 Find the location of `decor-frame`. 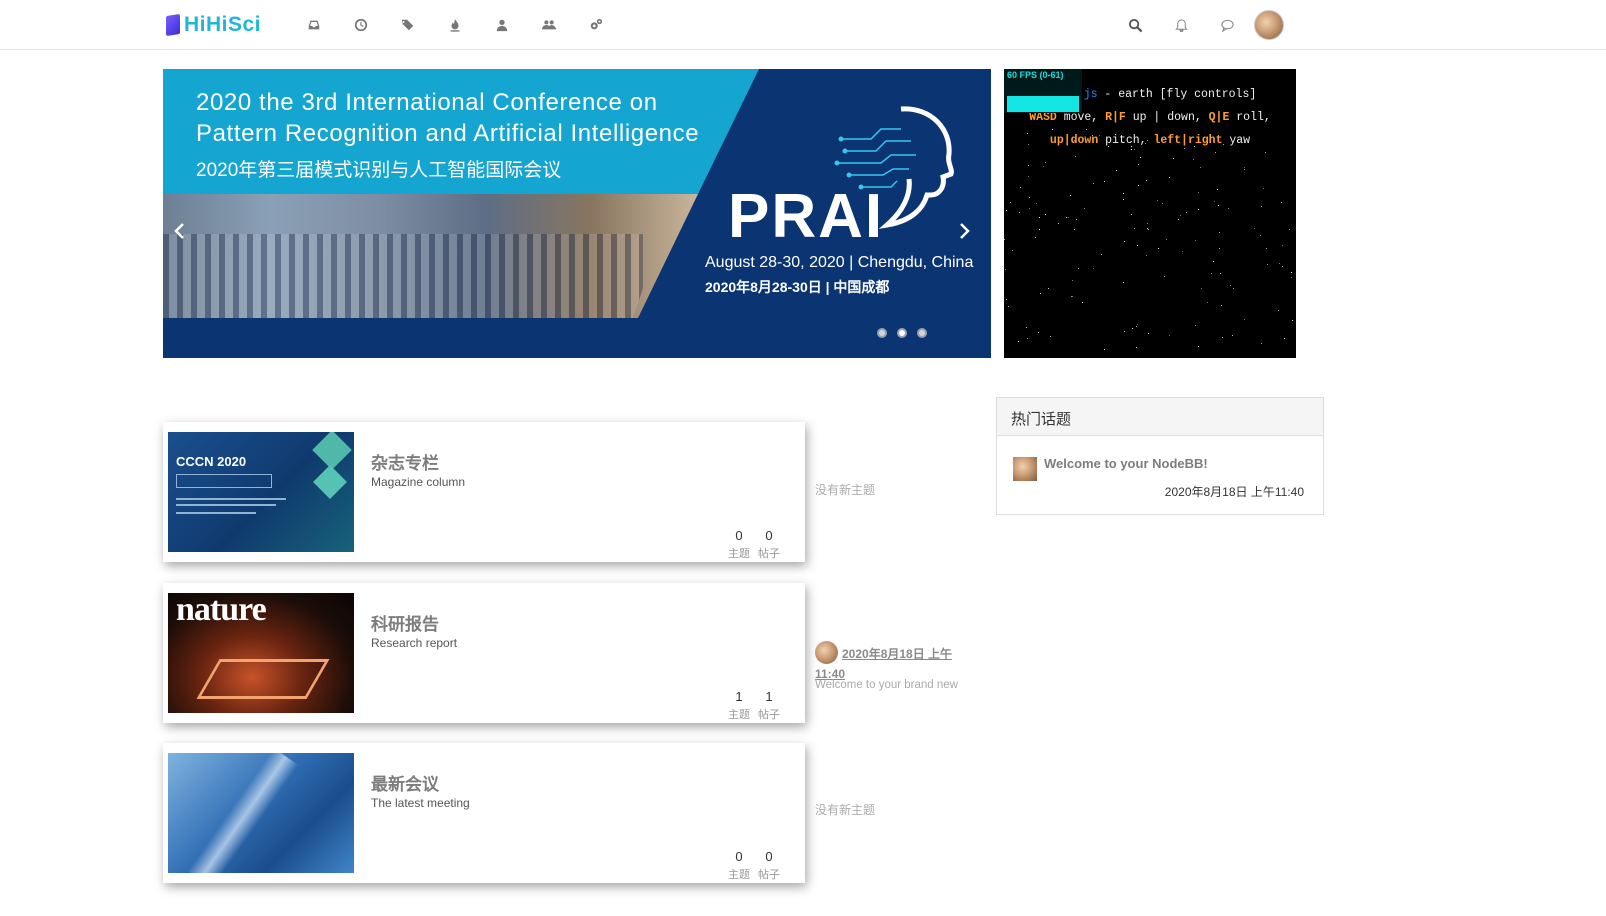

decor-frame is located at coordinates (263, 679).